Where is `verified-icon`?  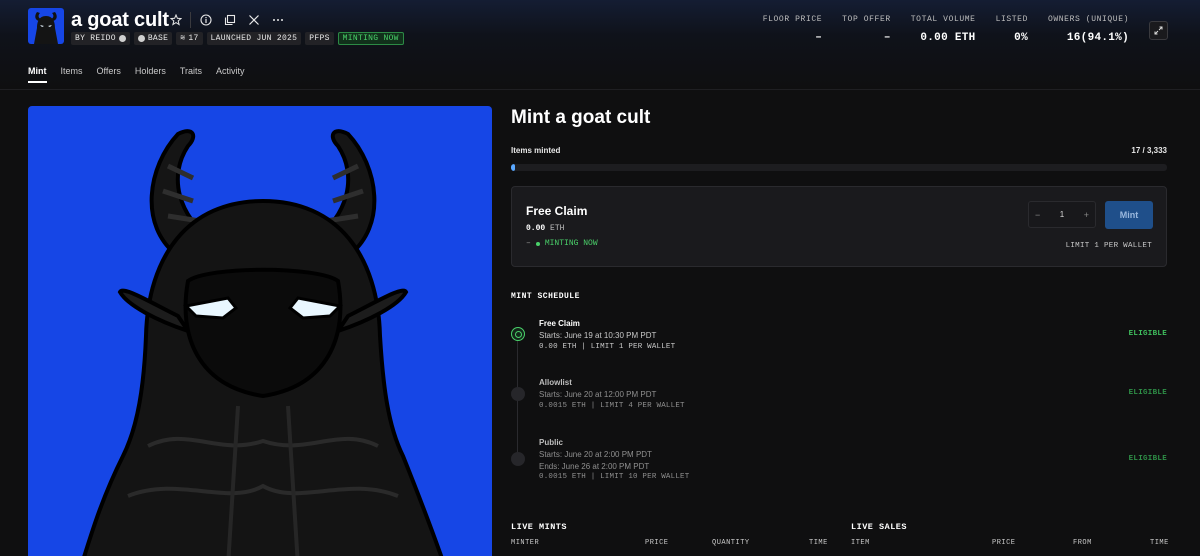 verified-icon is located at coordinates (122, 38).